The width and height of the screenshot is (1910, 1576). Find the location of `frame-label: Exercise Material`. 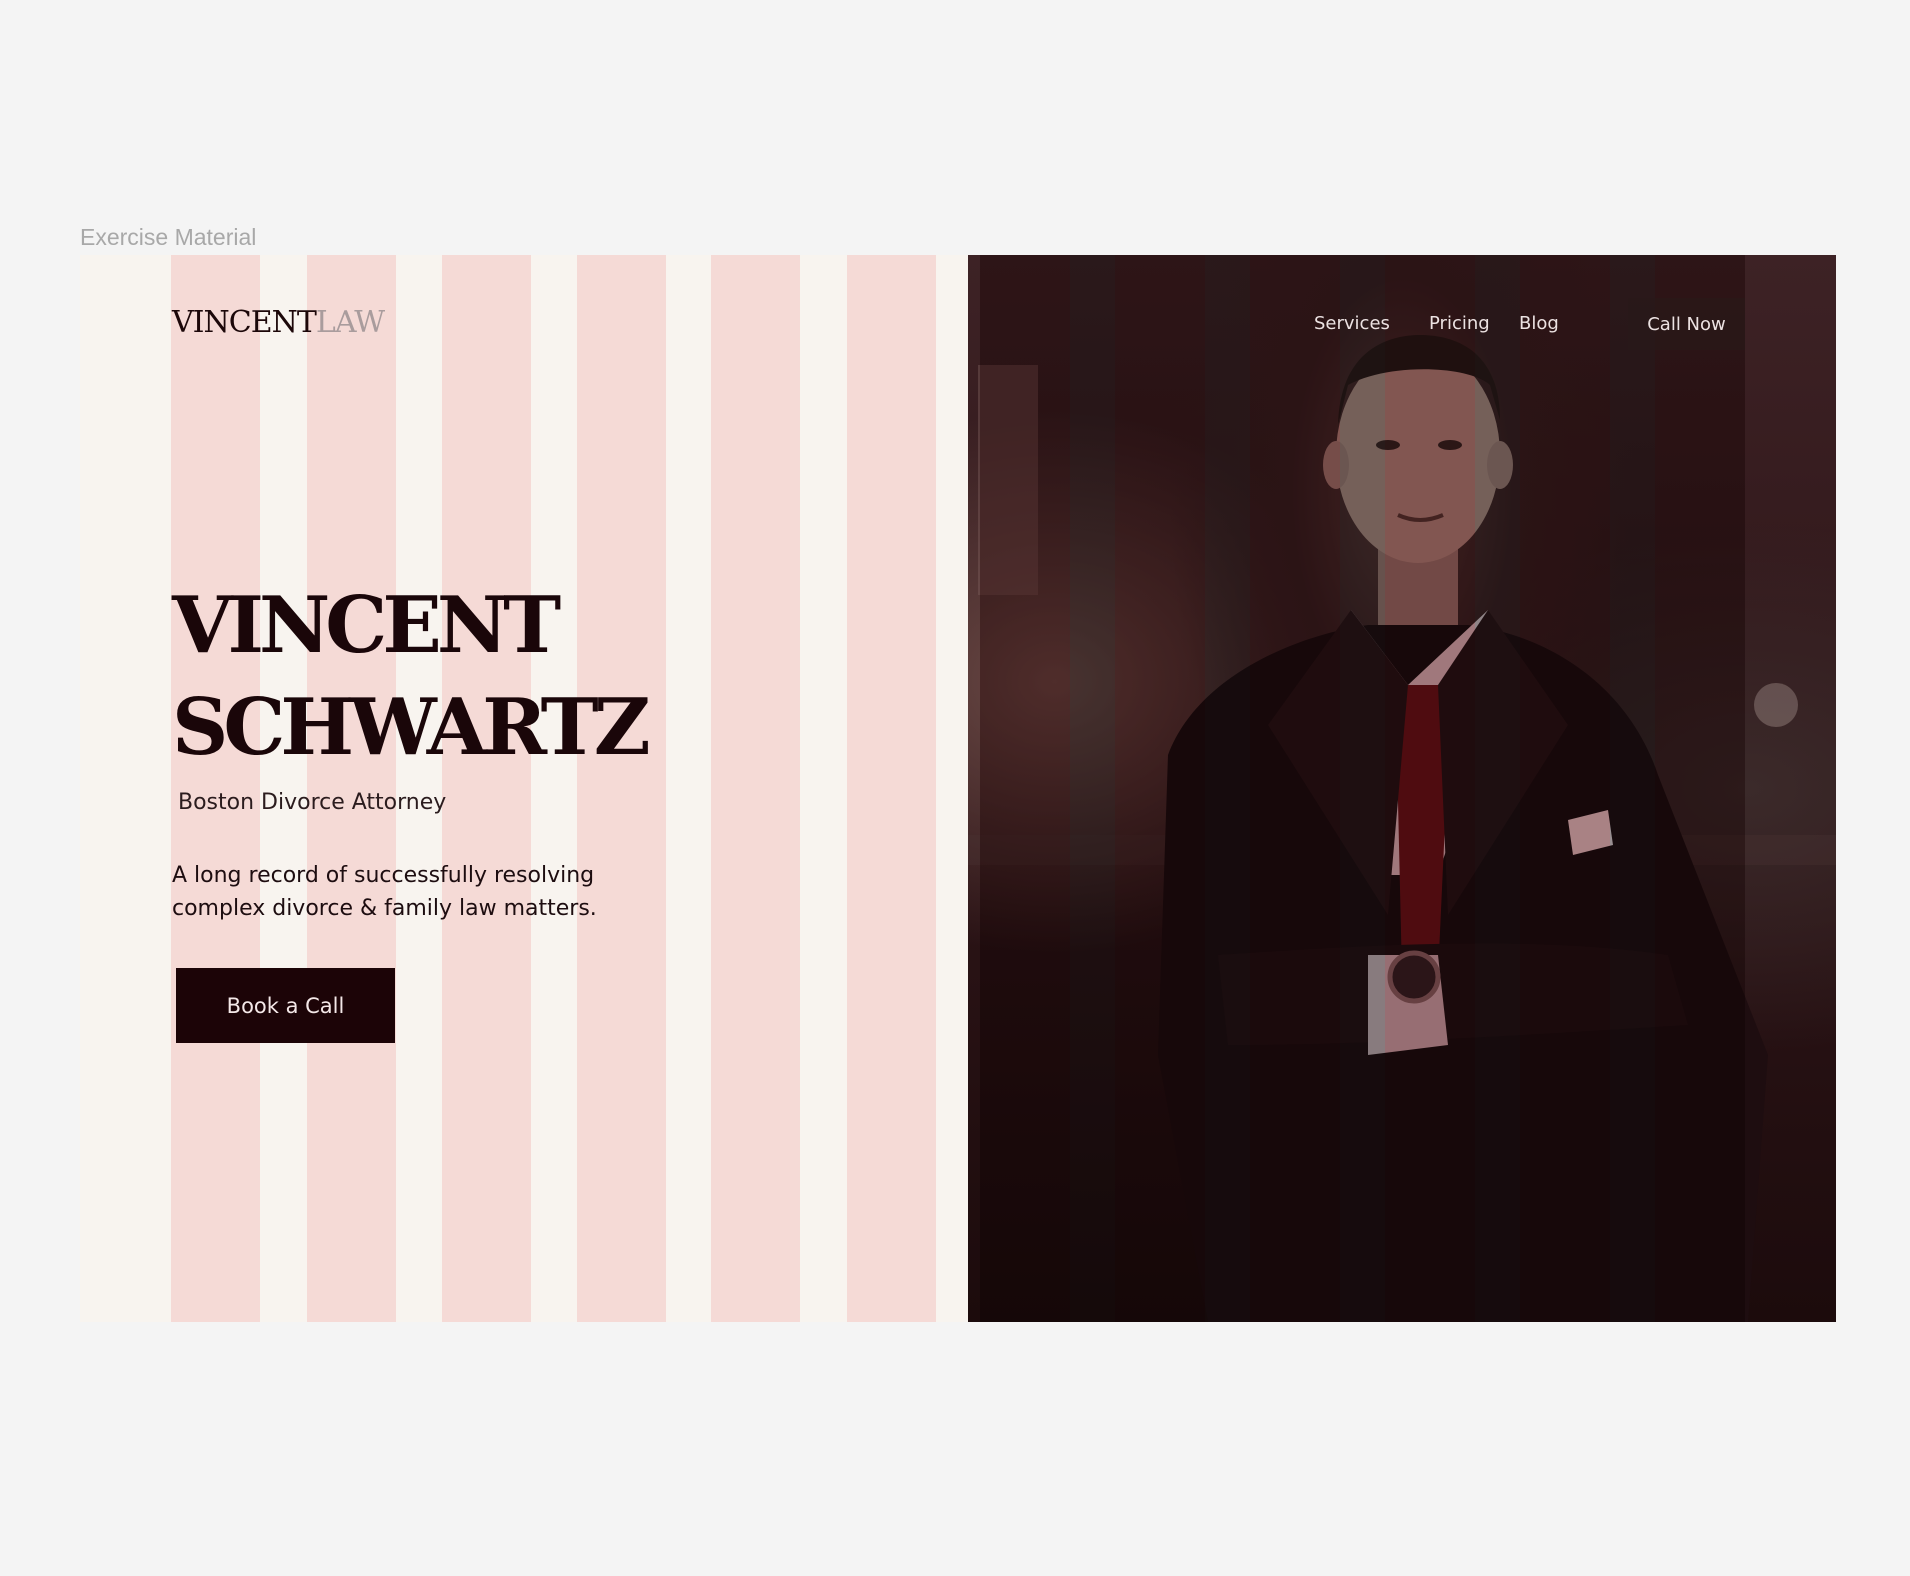

frame-label: Exercise Material is located at coordinates (168, 237).